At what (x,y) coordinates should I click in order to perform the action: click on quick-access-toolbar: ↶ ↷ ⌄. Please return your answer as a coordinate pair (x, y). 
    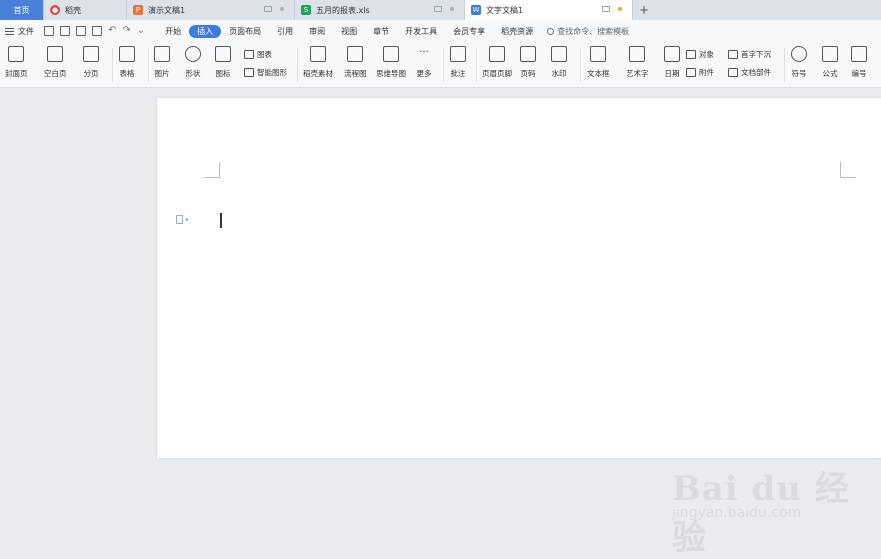
    Looking at the image, I should click on (94, 31).